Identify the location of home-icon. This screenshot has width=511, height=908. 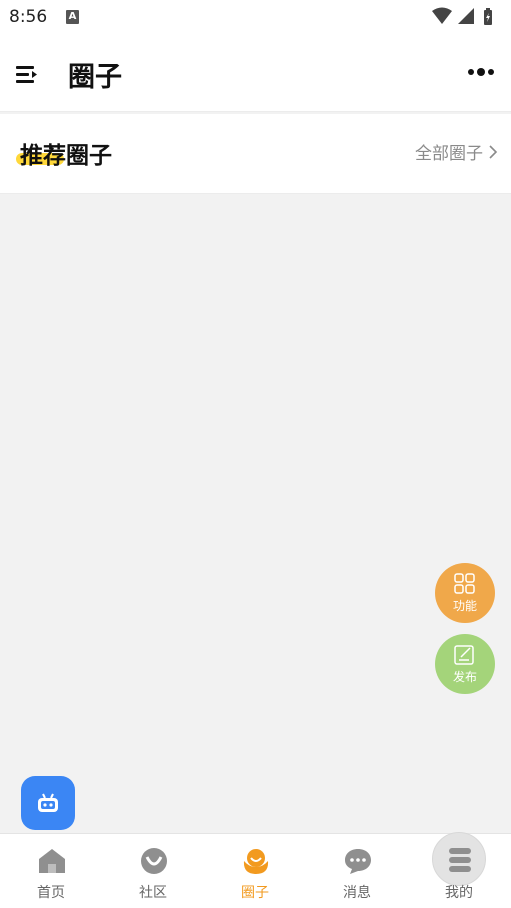
(52, 861).